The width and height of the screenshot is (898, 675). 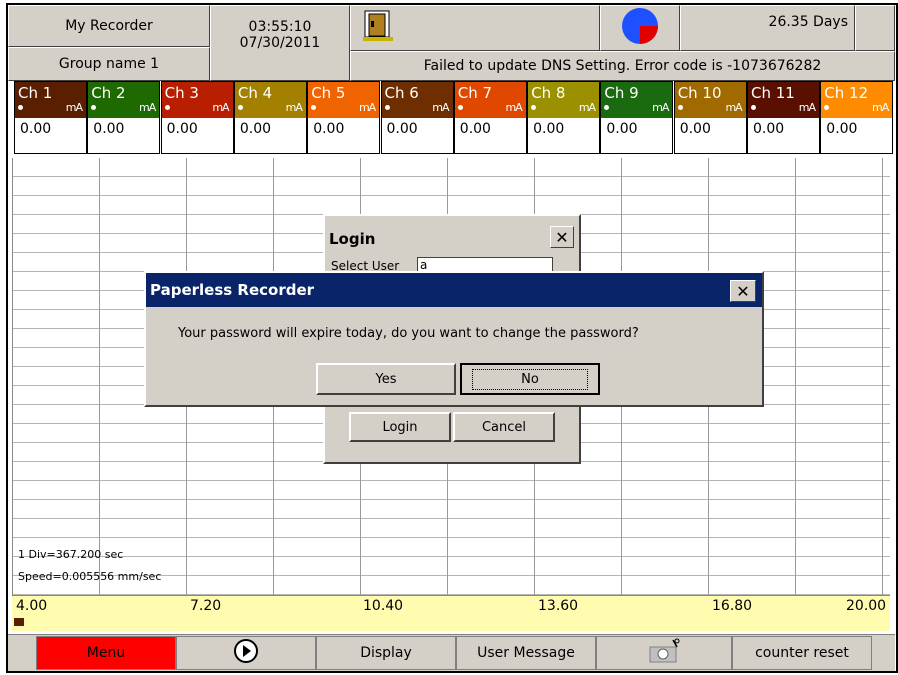 I want to click on snapshot-button, so click(x=664, y=653).